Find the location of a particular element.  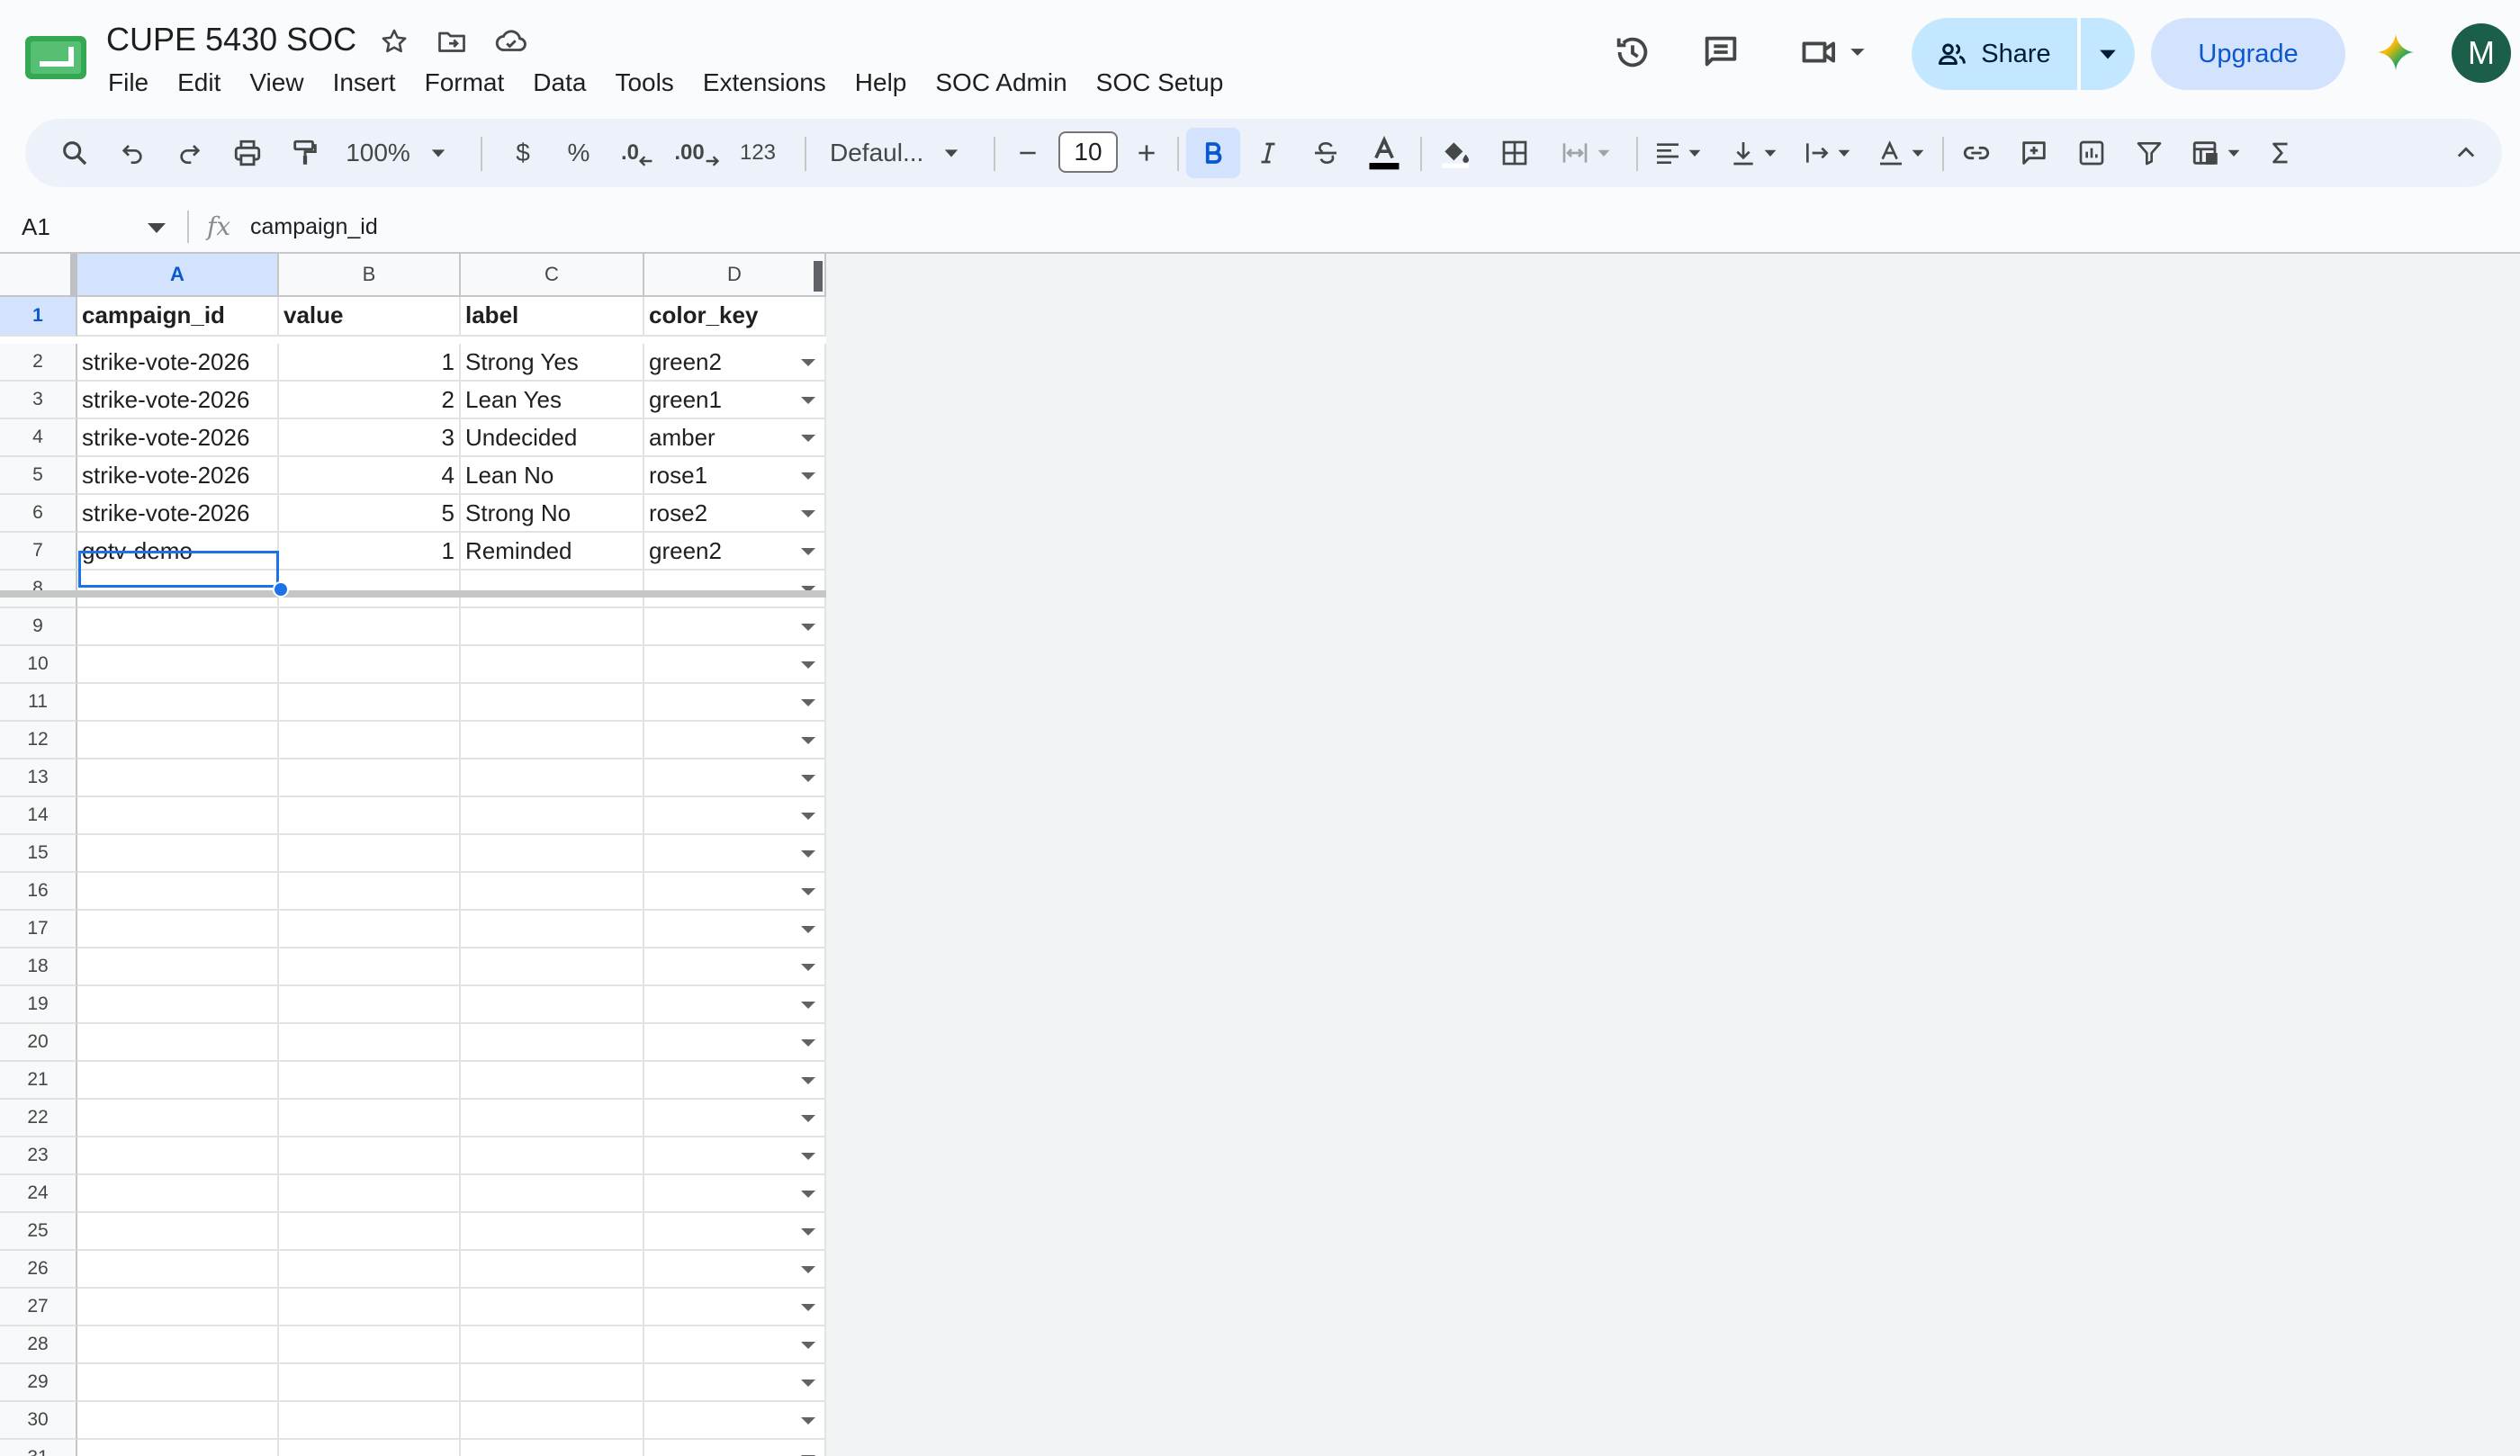

menu-edit: Edit is located at coordinates (199, 83).